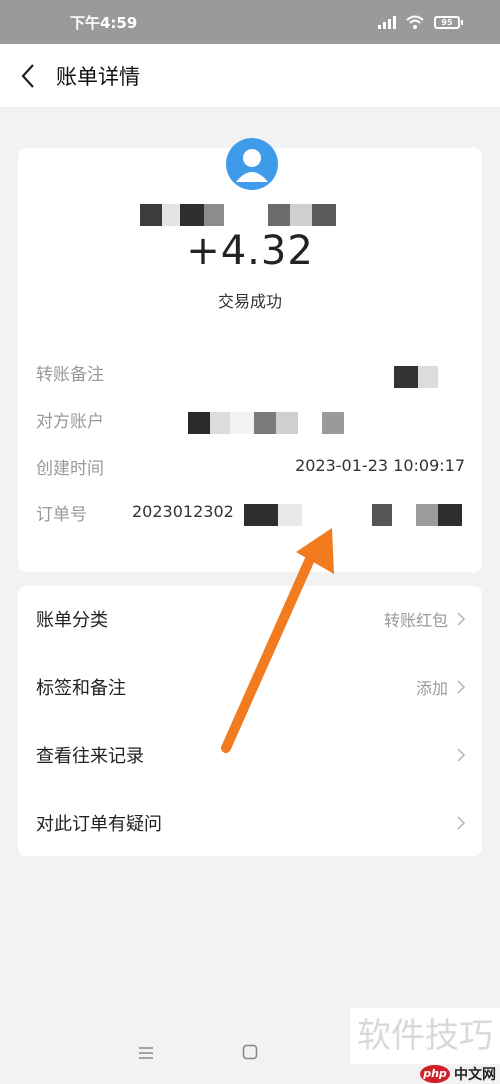 This screenshot has height=1084, width=500. Describe the element at coordinates (475, 1075) in the screenshot. I see `watermark-cn: 中文网` at that location.